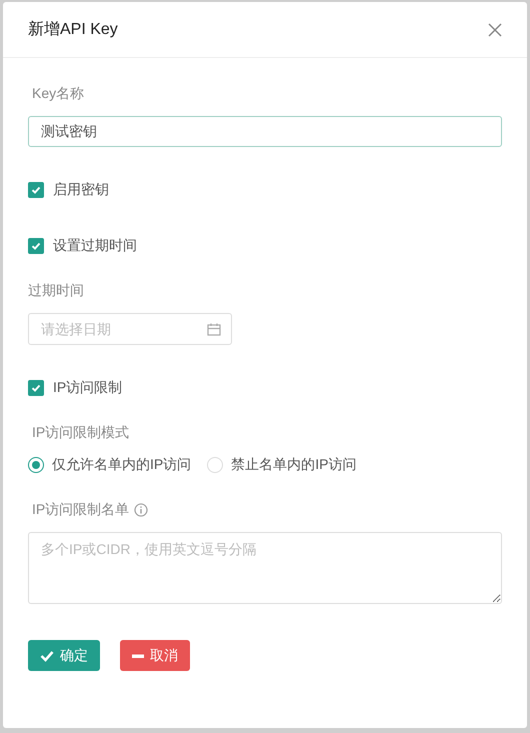  What do you see at coordinates (265, 131) in the screenshot?
I see `name-input: 测试密钥` at bounding box center [265, 131].